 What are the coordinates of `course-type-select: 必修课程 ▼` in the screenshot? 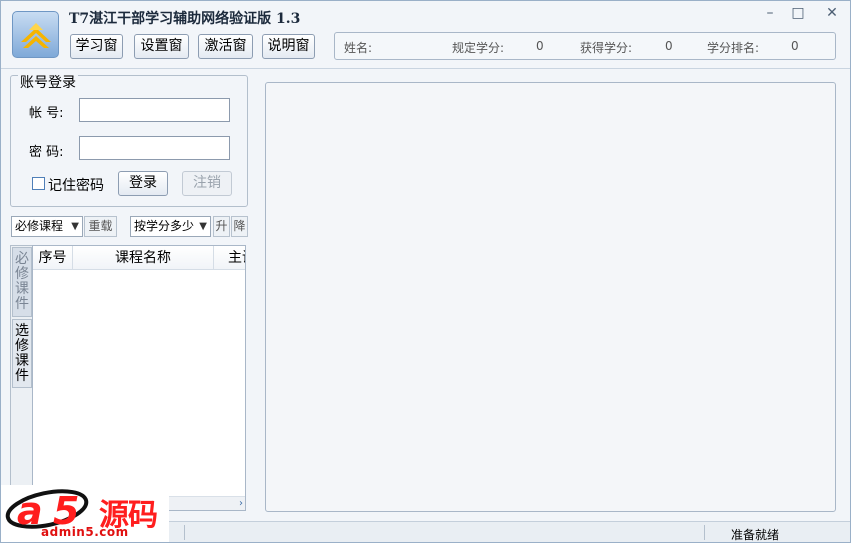 It's located at (47, 226).